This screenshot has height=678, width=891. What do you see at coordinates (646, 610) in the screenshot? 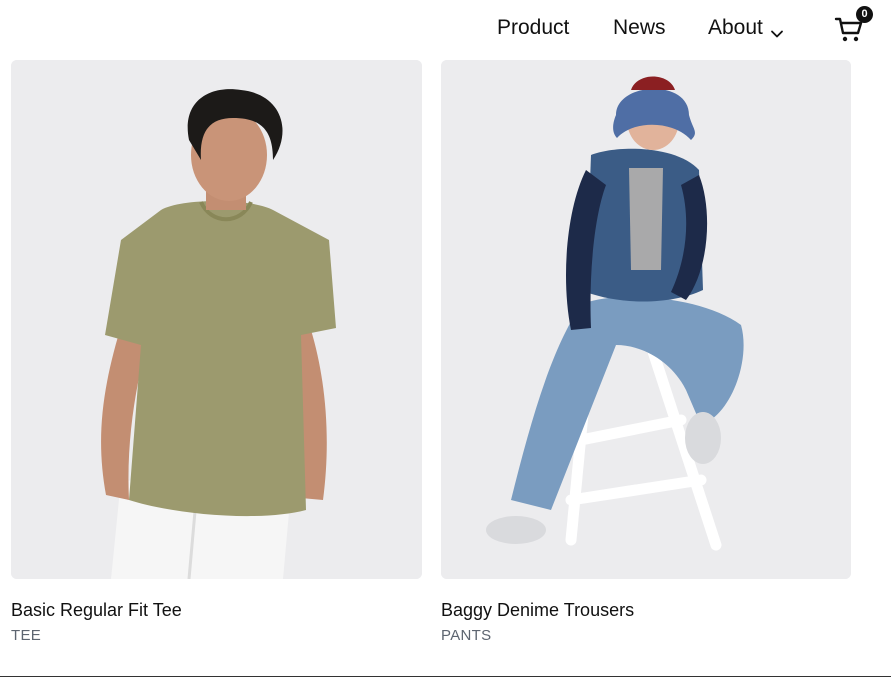
I see `product-title: Baggy Denime Trousers` at bounding box center [646, 610].